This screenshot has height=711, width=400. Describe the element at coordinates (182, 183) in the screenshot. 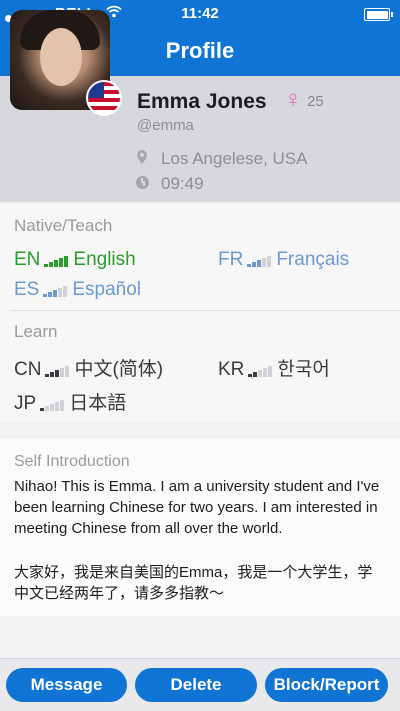

I see `profile-local-time: 09:49` at that location.